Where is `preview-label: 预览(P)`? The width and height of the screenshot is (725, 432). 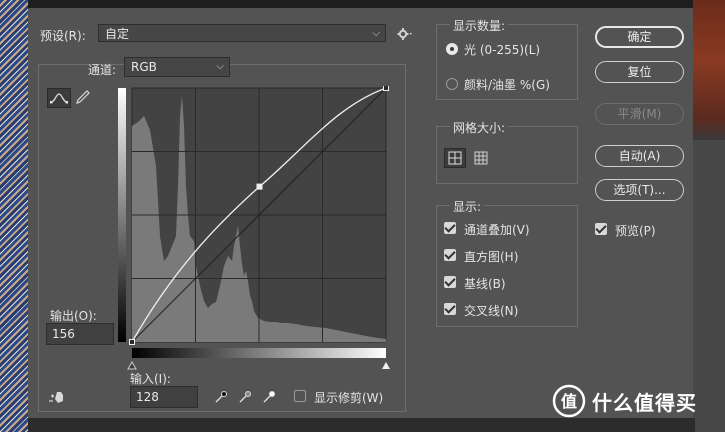 preview-label: 预览(P) is located at coordinates (635, 231).